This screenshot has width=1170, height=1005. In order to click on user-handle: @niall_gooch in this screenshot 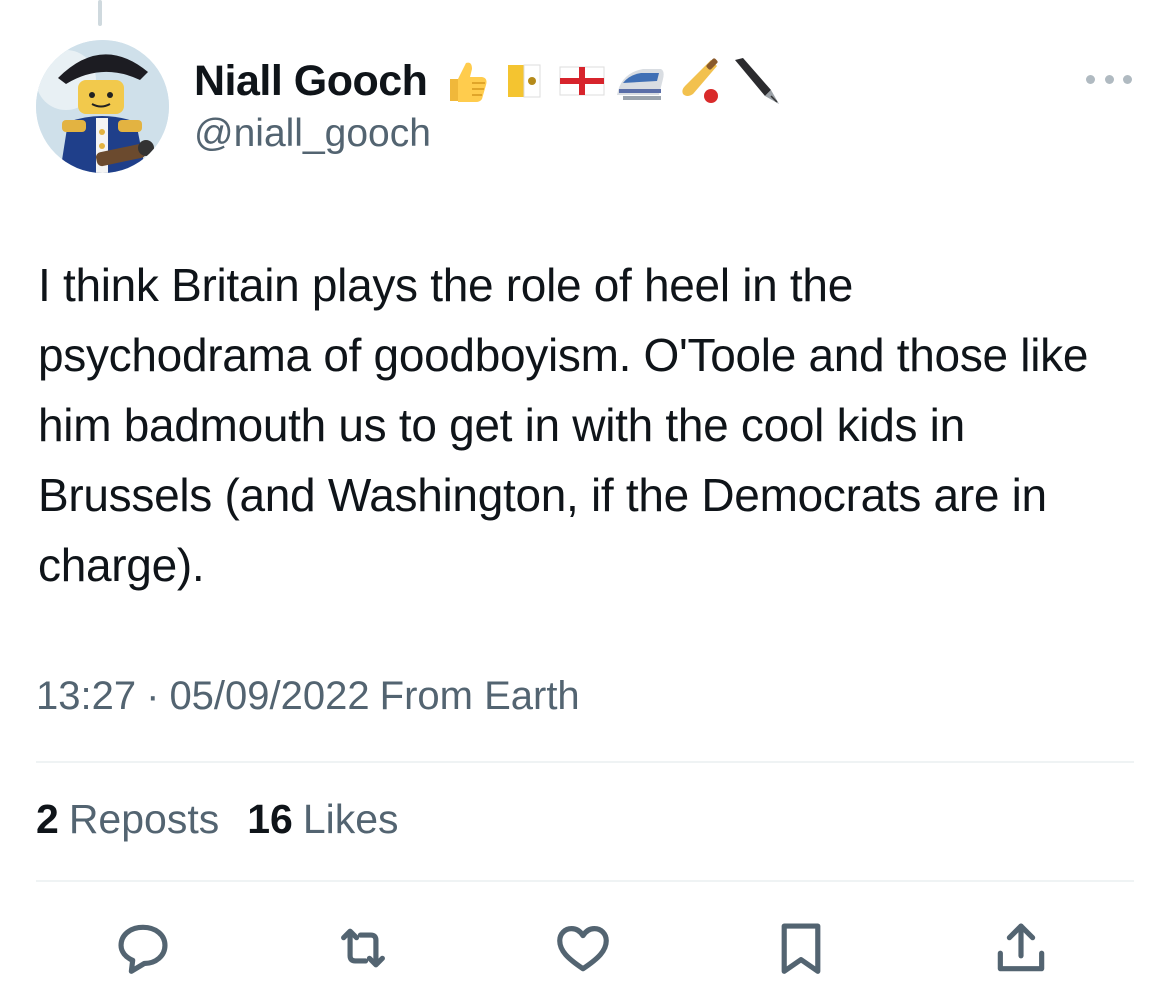, I will do `click(312, 134)`.